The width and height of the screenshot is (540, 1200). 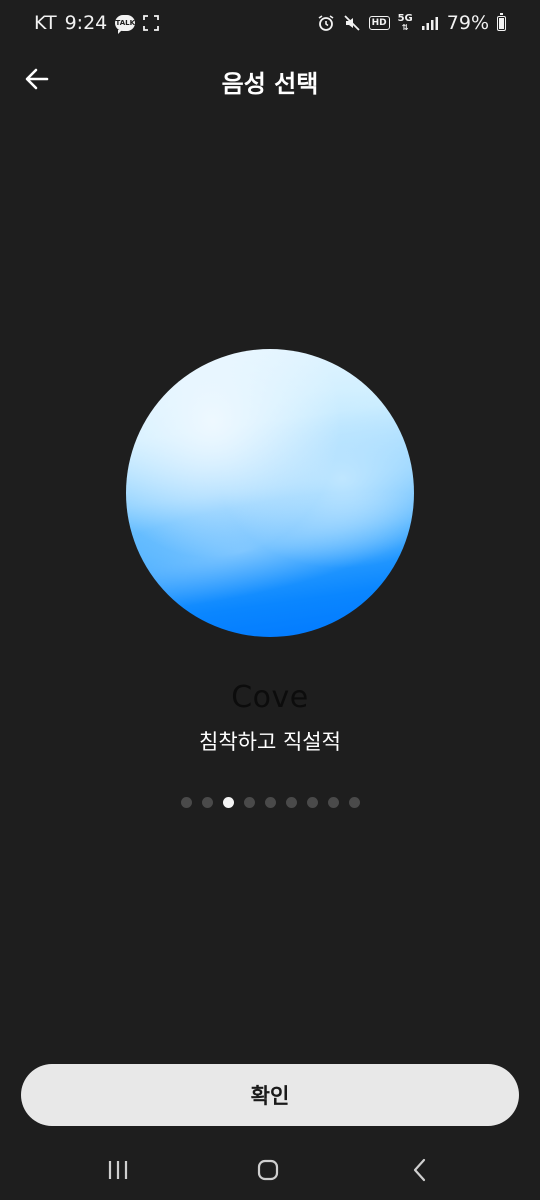 I want to click on status-bar: KT 9:24 TALK HD 5G ⇅ 79%, so click(x=270, y=23).